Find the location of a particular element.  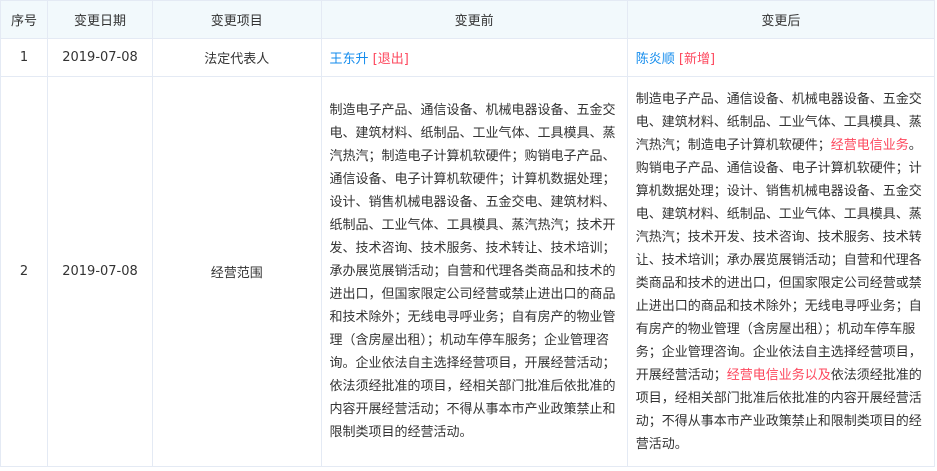

person-link-after: 陈炎顺 is located at coordinates (655, 59).